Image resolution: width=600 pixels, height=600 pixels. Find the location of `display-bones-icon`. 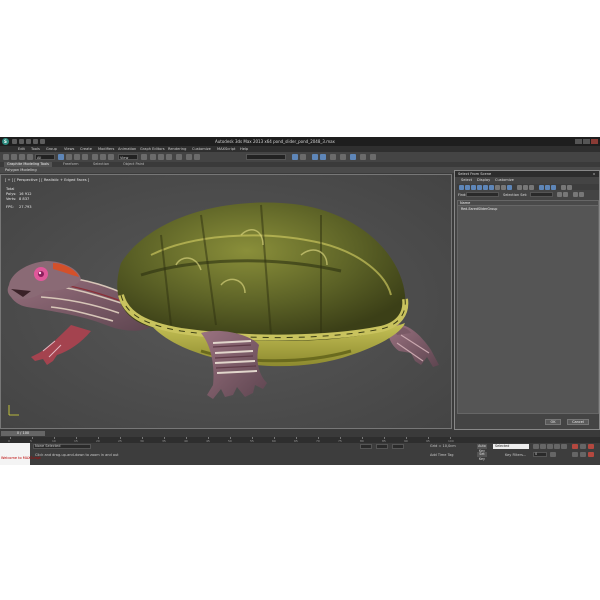

display-bones-icon is located at coordinates (509, 187).